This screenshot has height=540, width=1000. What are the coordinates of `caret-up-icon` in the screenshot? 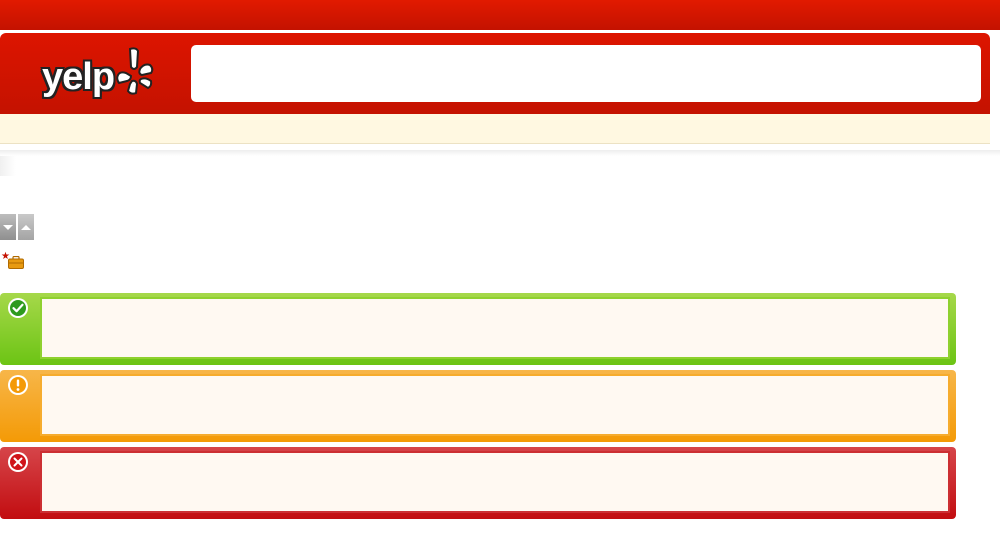 It's located at (26, 227).